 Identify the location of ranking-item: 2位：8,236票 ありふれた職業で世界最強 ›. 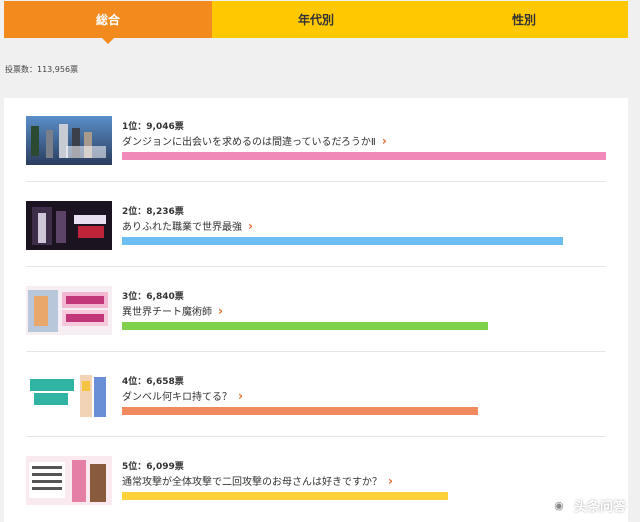
(316, 225).